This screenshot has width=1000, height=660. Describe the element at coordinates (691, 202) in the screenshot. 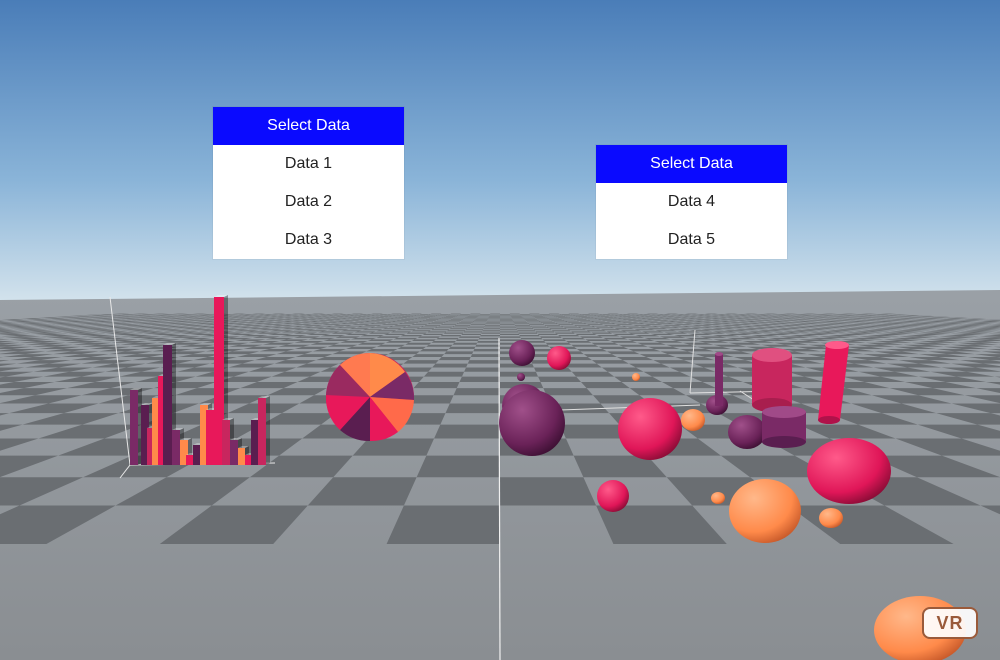

I see `menu-item-data-4: Data 4` at that location.